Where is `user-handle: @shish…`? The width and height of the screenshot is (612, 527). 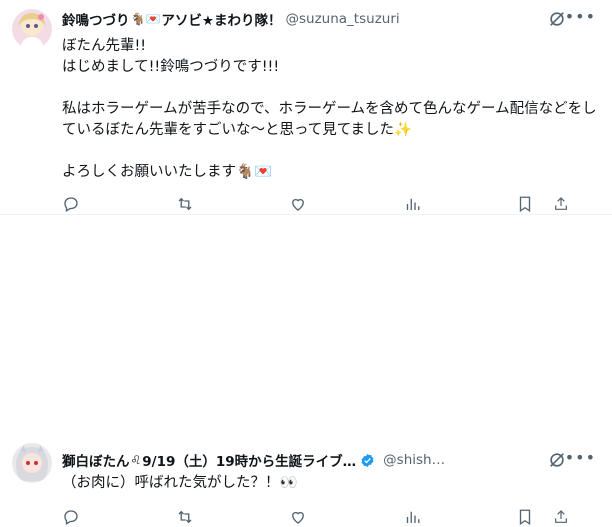
user-handle: @shish… is located at coordinates (414, 460).